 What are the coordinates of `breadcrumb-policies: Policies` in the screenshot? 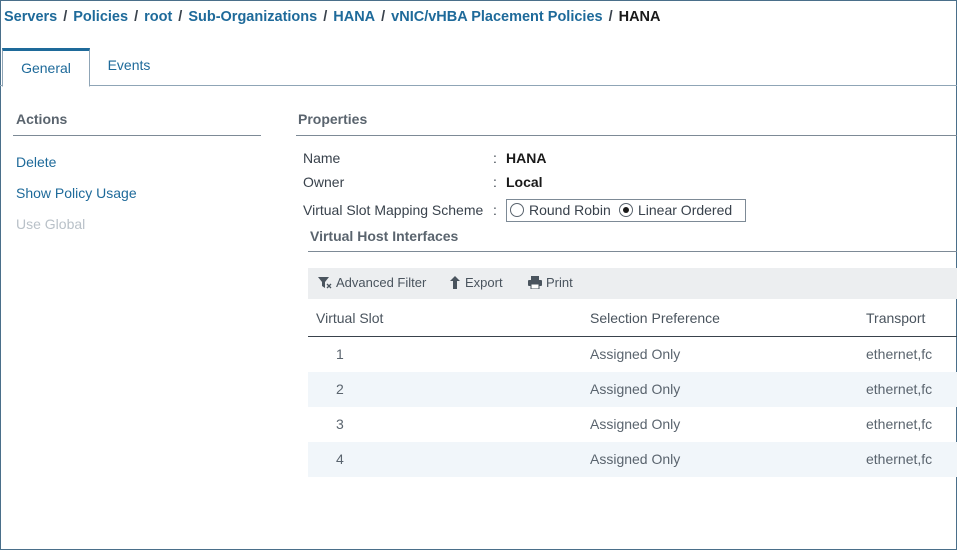 It's located at (100, 17).